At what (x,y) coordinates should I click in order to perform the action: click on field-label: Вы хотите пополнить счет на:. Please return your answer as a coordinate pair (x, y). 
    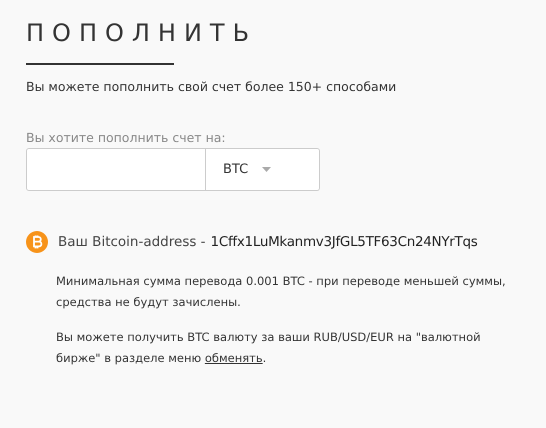
    Looking at the image, I should click on (126, 137).